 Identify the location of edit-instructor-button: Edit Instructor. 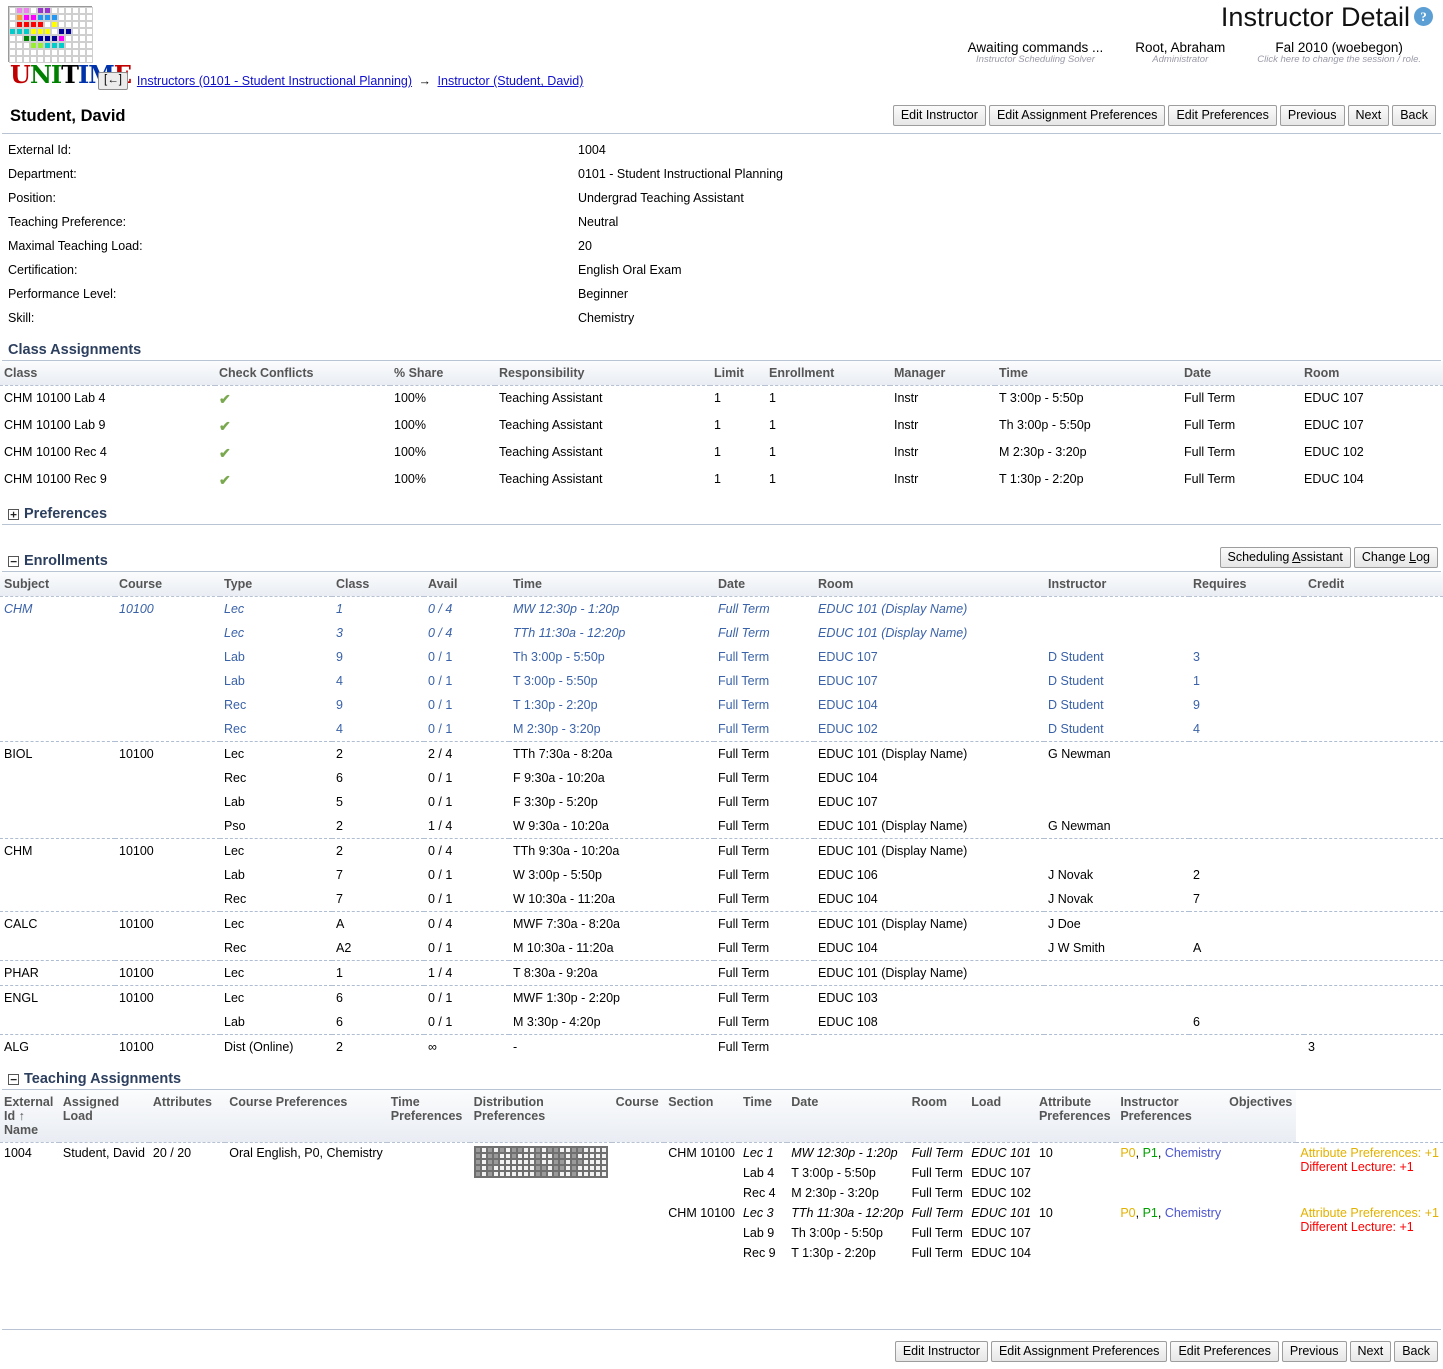
(939, 115).